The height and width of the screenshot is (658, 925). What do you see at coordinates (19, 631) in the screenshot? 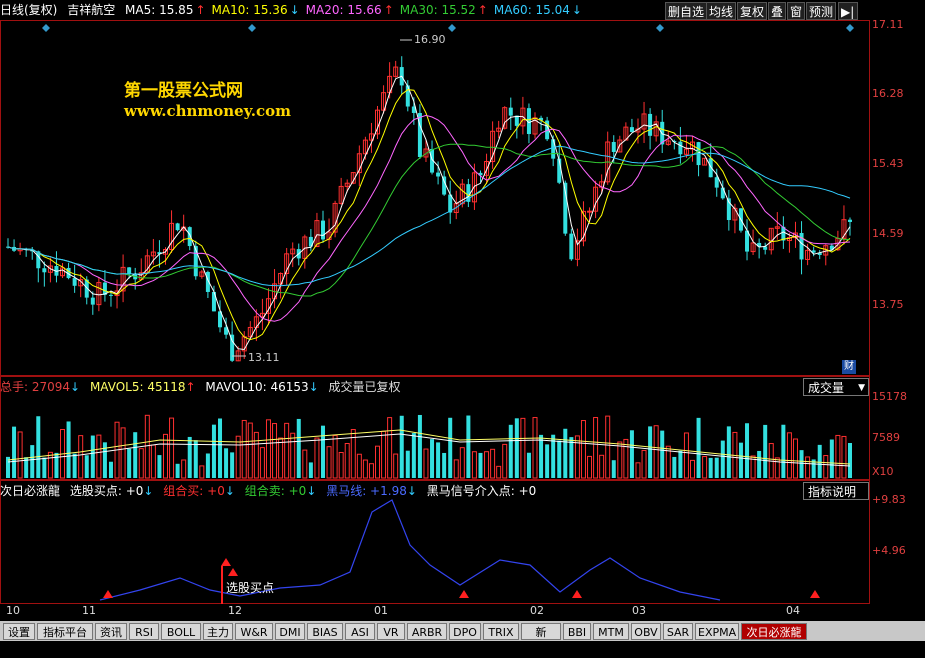
I see `tab-indicator: 设置` at bounding box center [19, 631].